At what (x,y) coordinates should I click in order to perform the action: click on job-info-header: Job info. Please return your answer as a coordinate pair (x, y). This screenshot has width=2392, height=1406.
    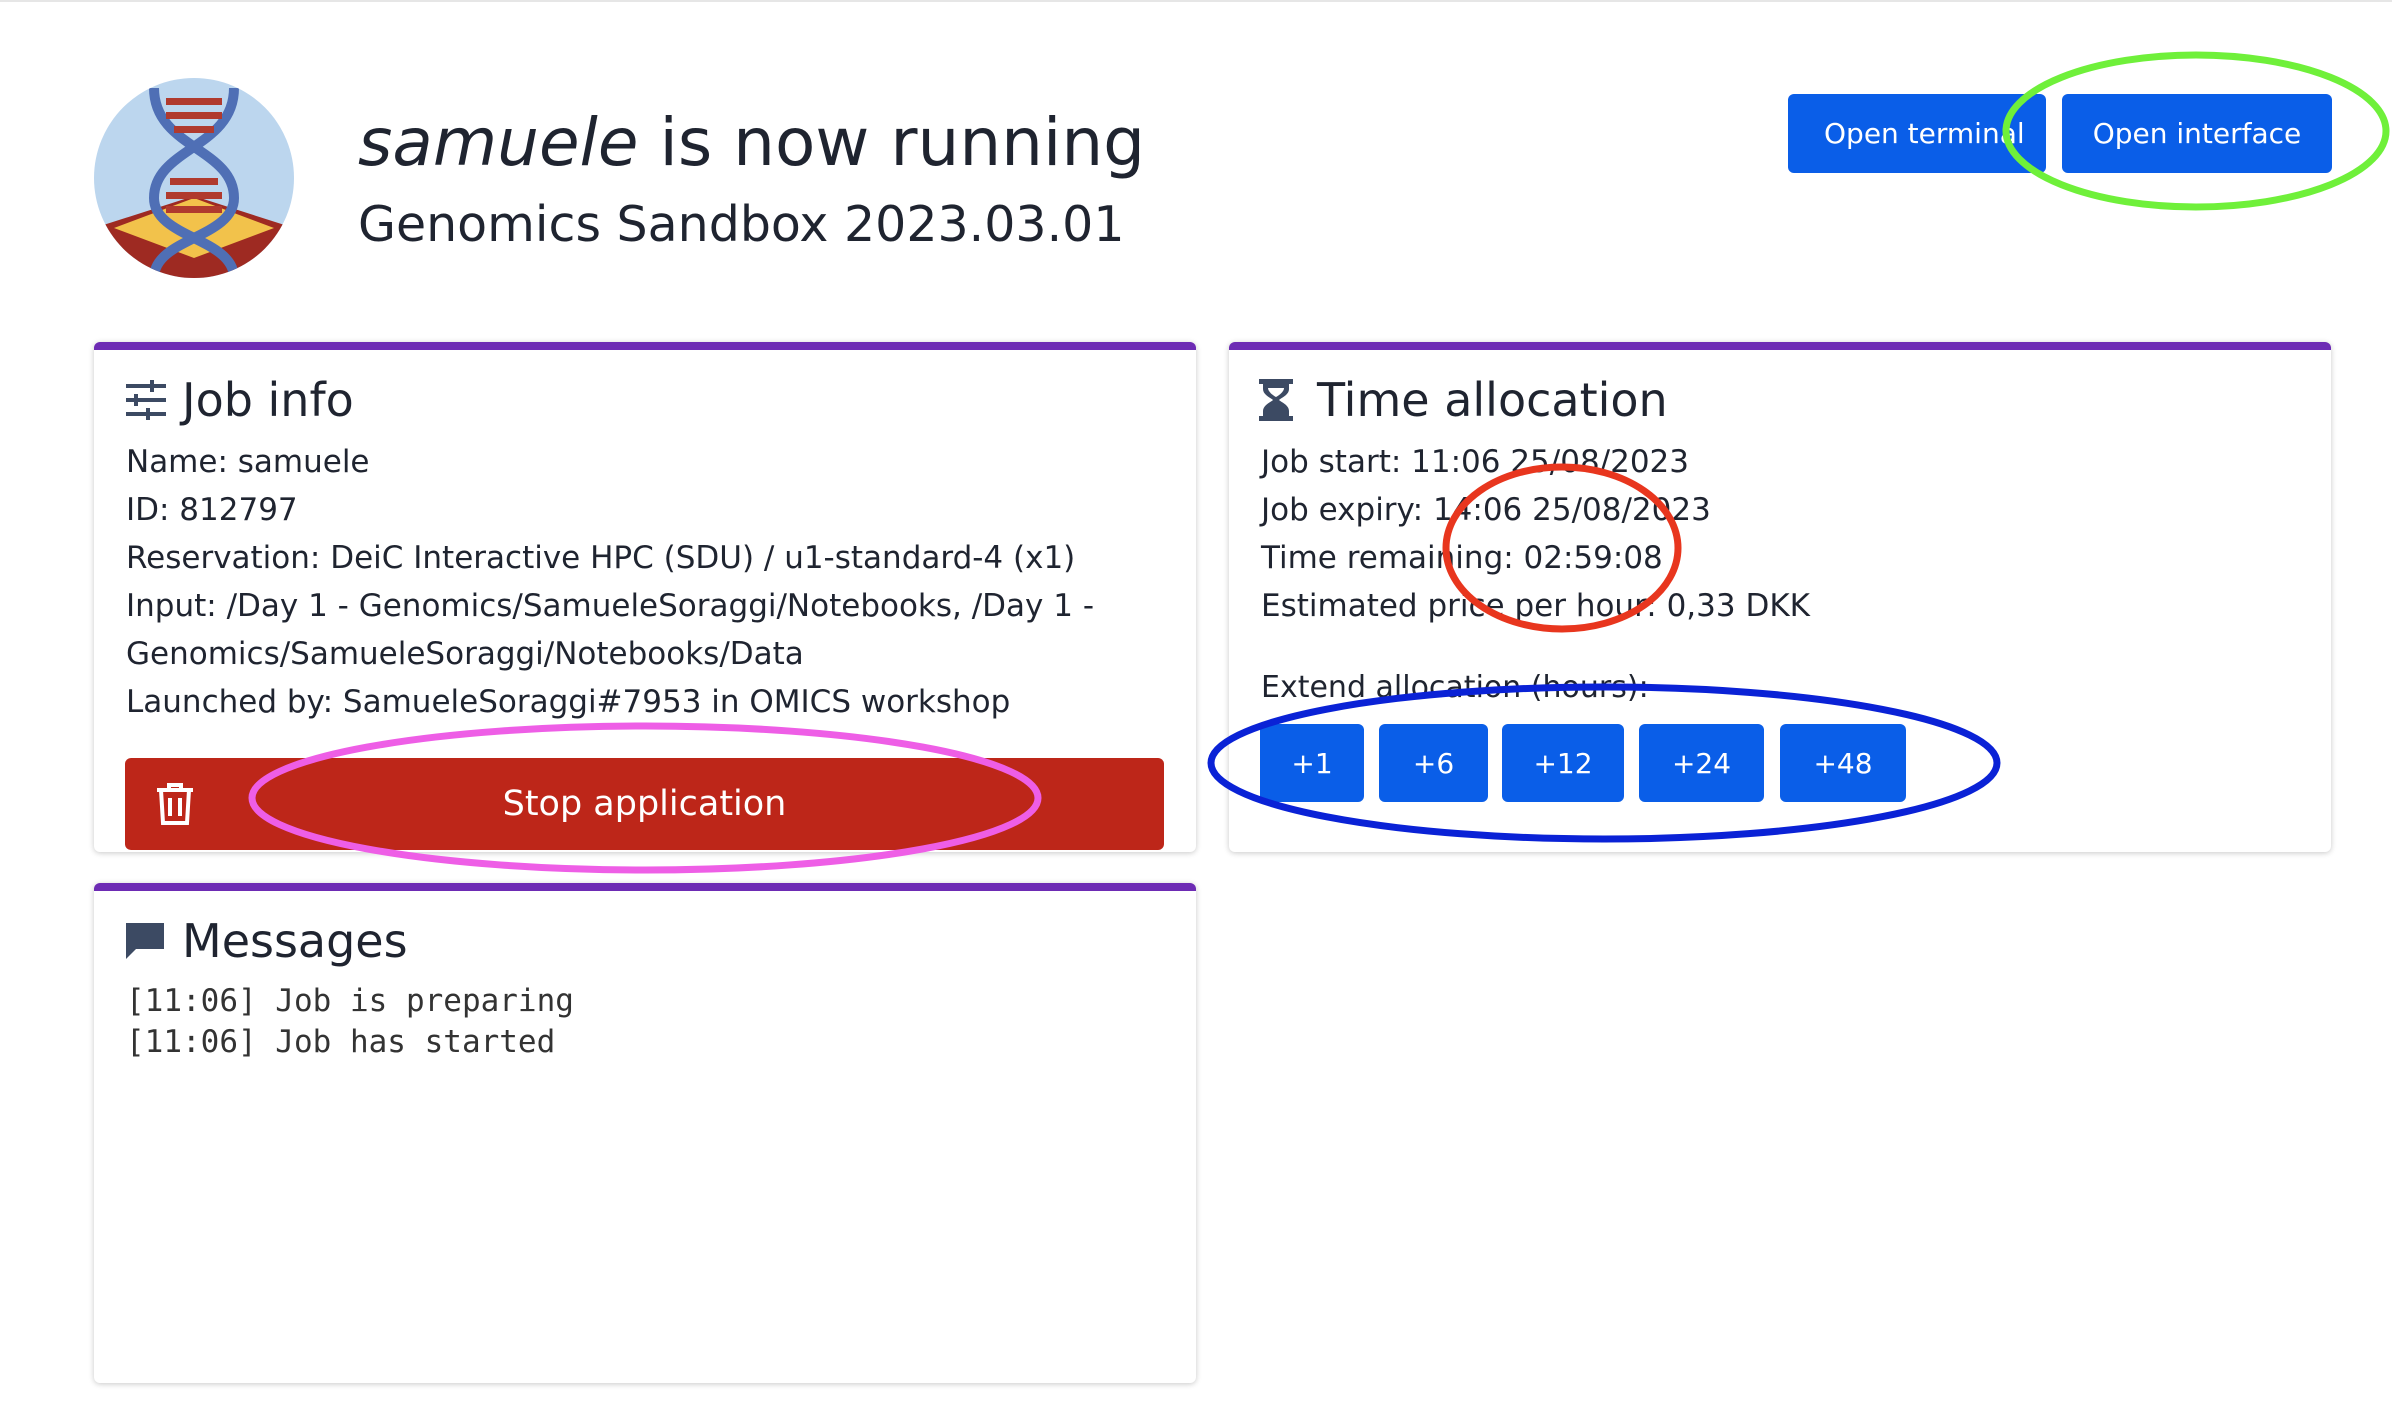
    Looking at the image, I should click on (239, 400).